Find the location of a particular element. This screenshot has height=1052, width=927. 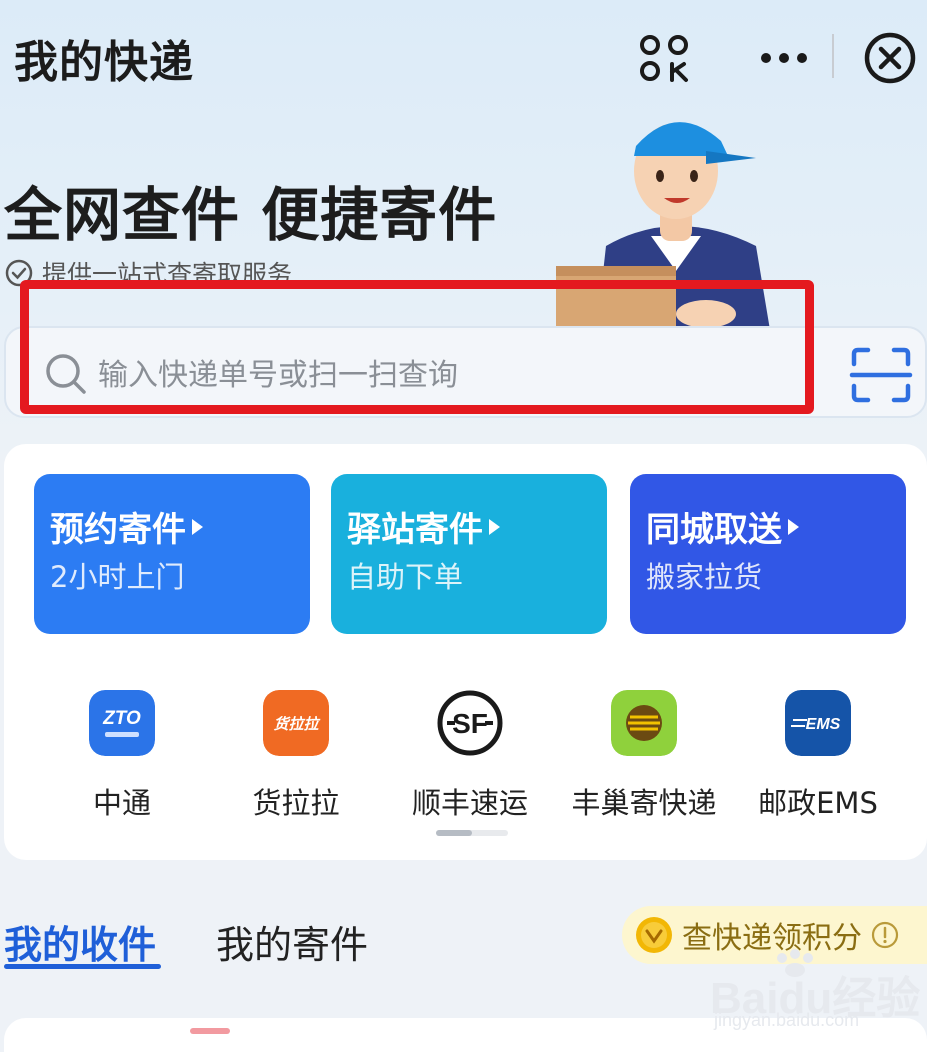

carrier-zto: ZTO 中通 is located at coordinates (122, 755).